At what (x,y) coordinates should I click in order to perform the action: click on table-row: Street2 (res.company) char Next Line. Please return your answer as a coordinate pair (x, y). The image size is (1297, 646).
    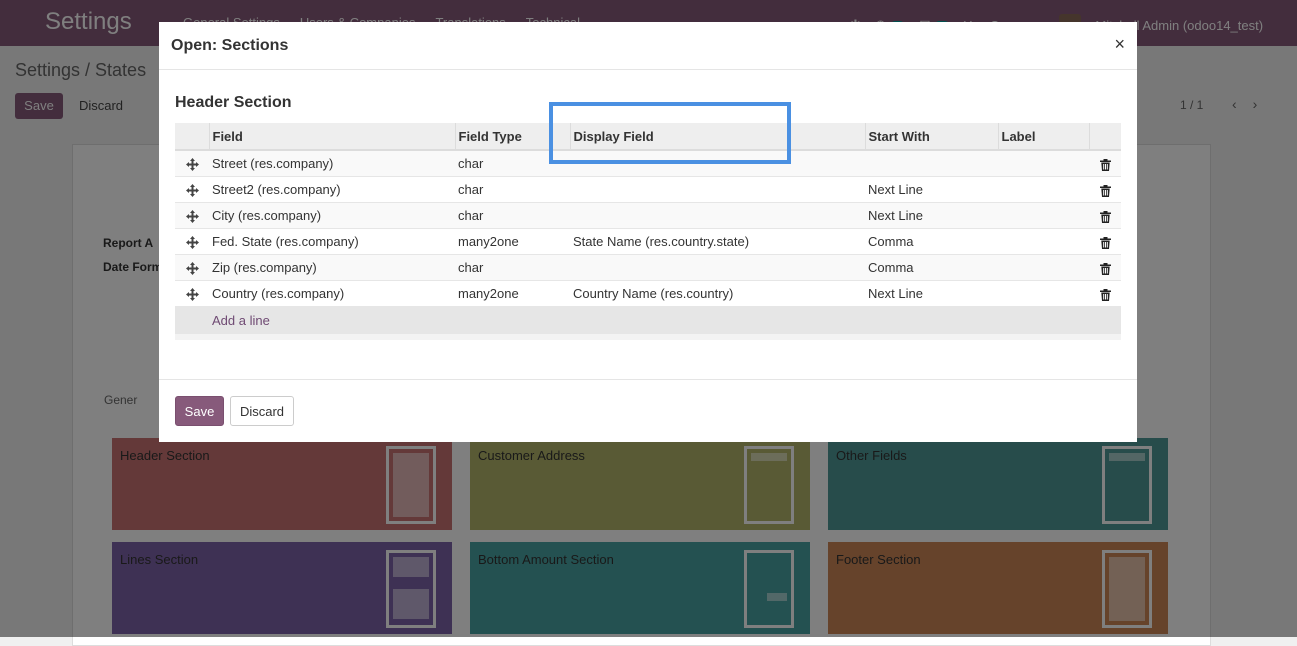
    Looking at the image, I should click on (648, 189).